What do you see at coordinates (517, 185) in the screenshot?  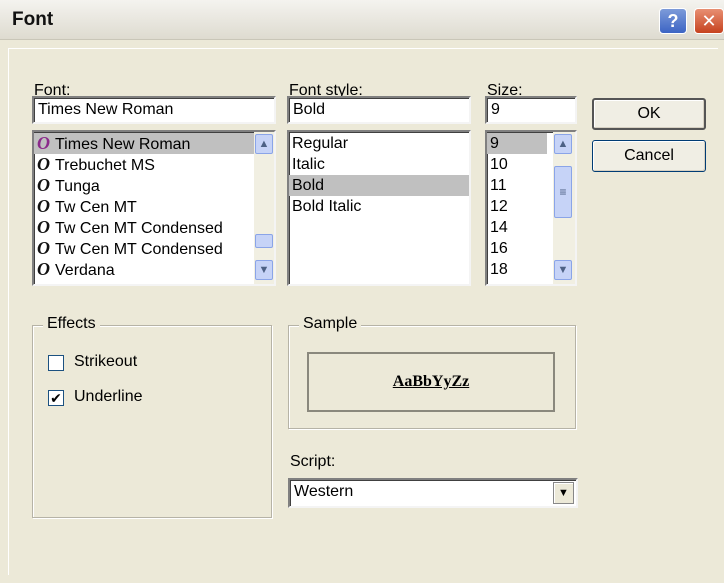 I see `size-list-item: 11` at bounding box center [517, 185].